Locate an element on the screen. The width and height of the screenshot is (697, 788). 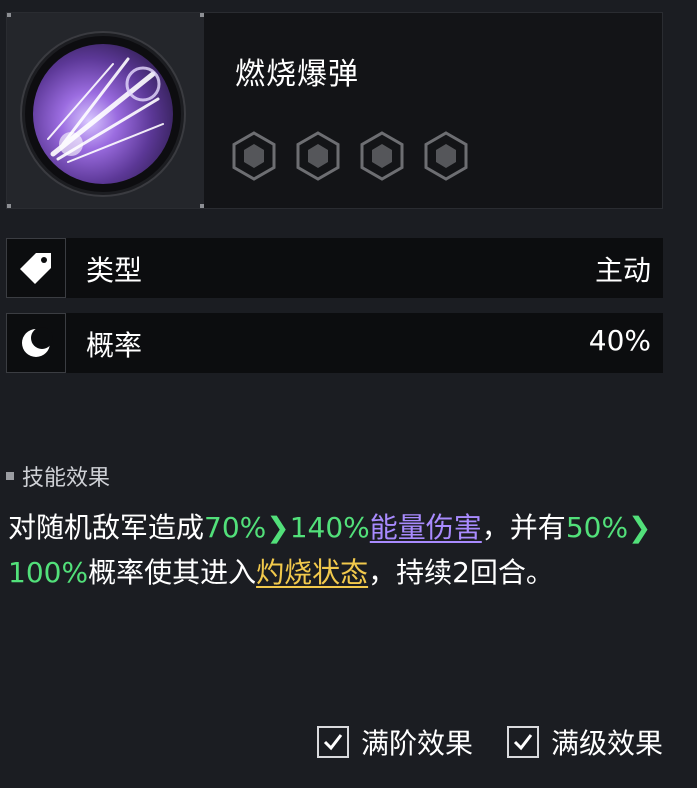
energy-damage-link: 能量伤害 is located at coordinates (426, 527).